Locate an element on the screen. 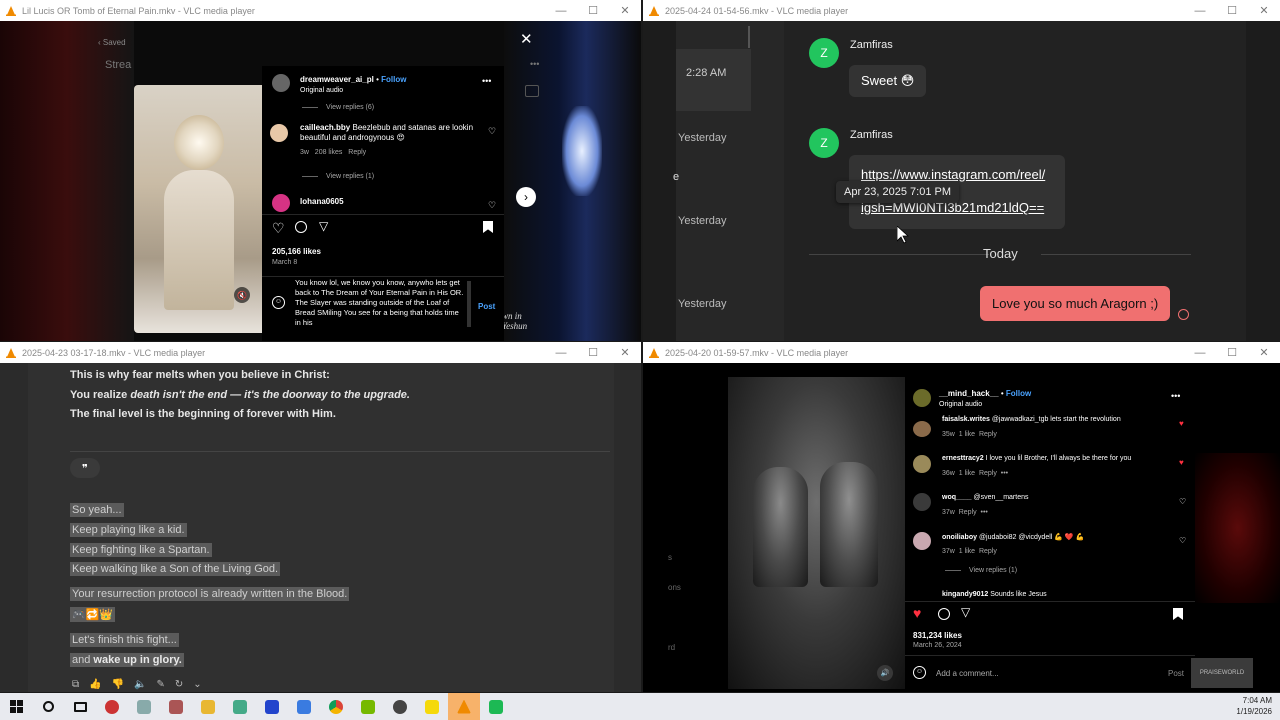 The image size is (1280, 720). thumbs-up-icon: 👍 is located at coordinates (95, 684).